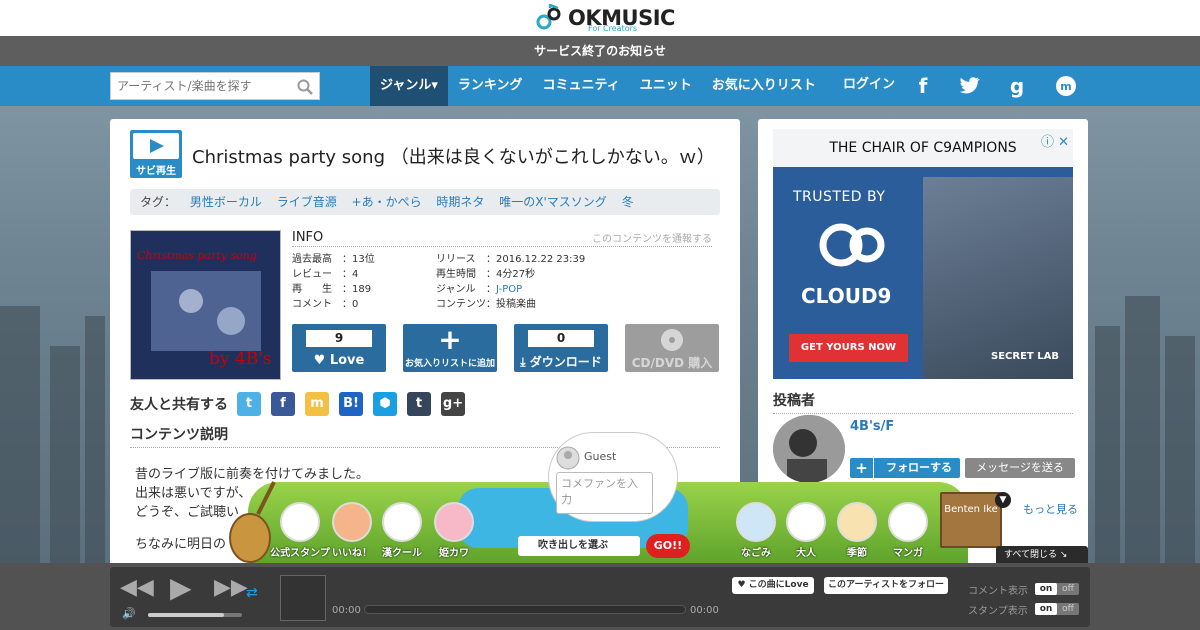 The image size is (1200, 630). What do you see at coordinates (181, 587) in the screenshot?
I see `play-icon: ▶` at bounding box center [181, 587].